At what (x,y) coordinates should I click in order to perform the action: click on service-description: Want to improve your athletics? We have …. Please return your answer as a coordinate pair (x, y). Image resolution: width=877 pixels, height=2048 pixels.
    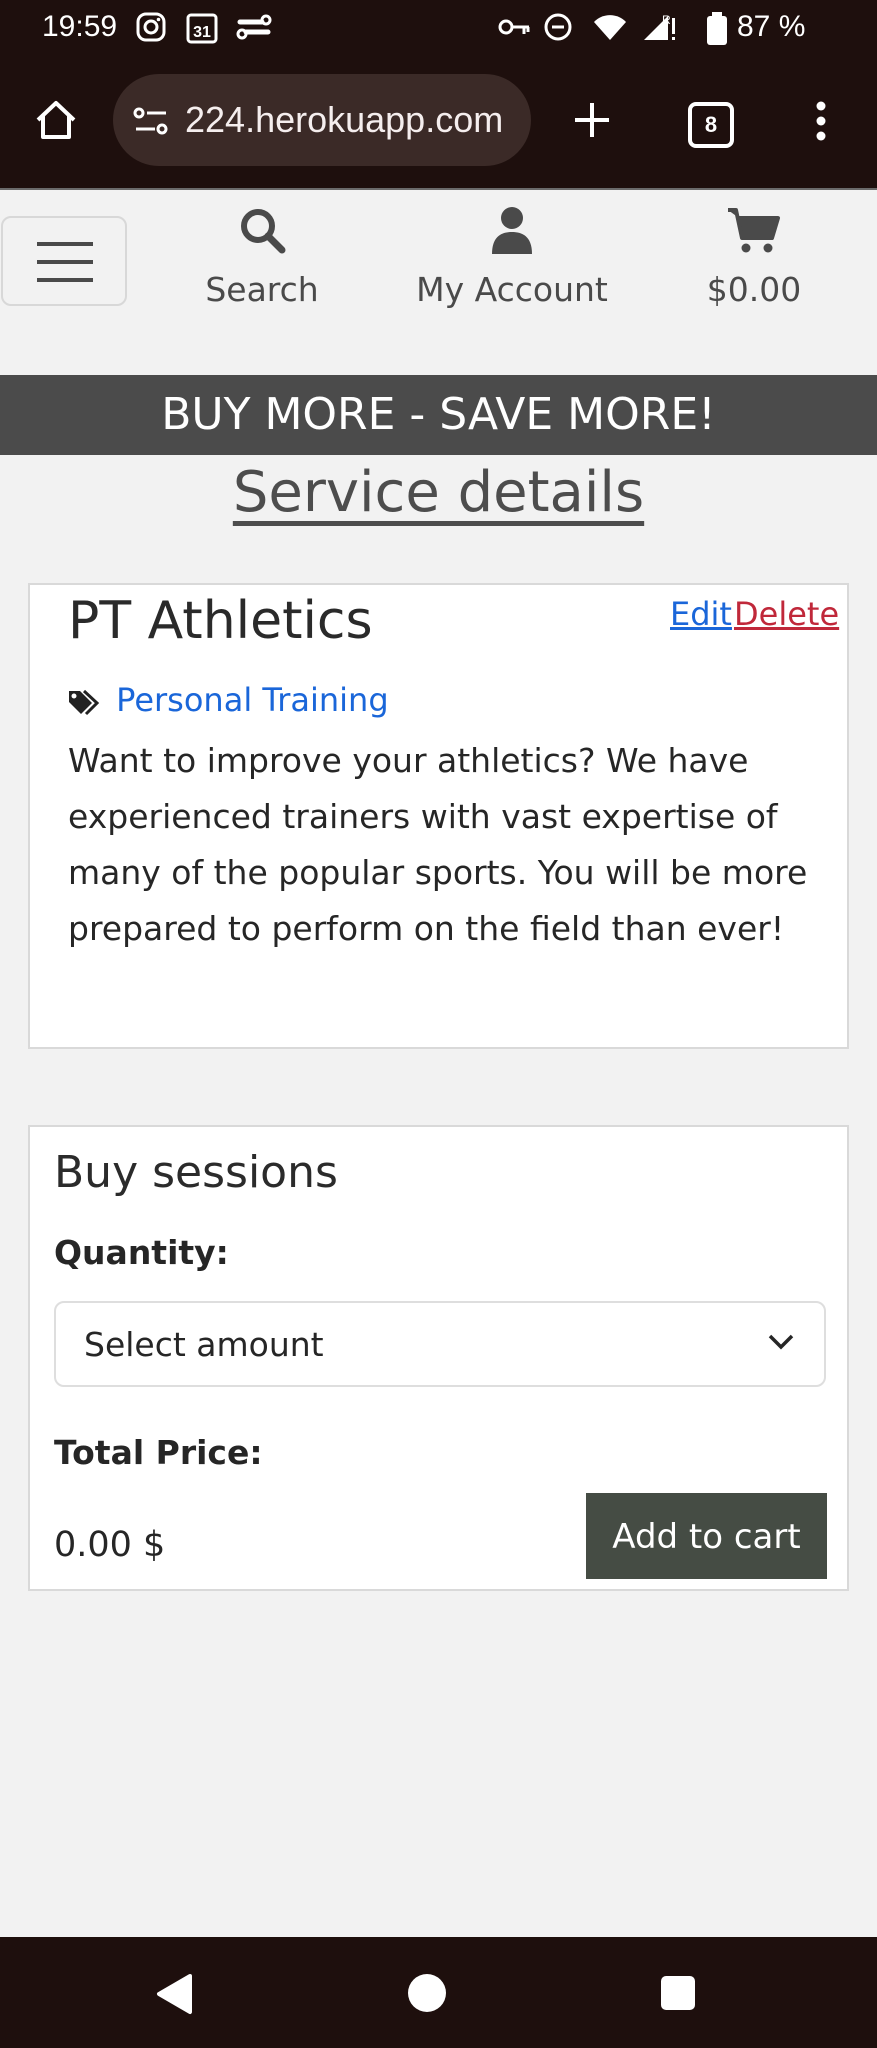
    Looking at the image, I should click on (438, 844).